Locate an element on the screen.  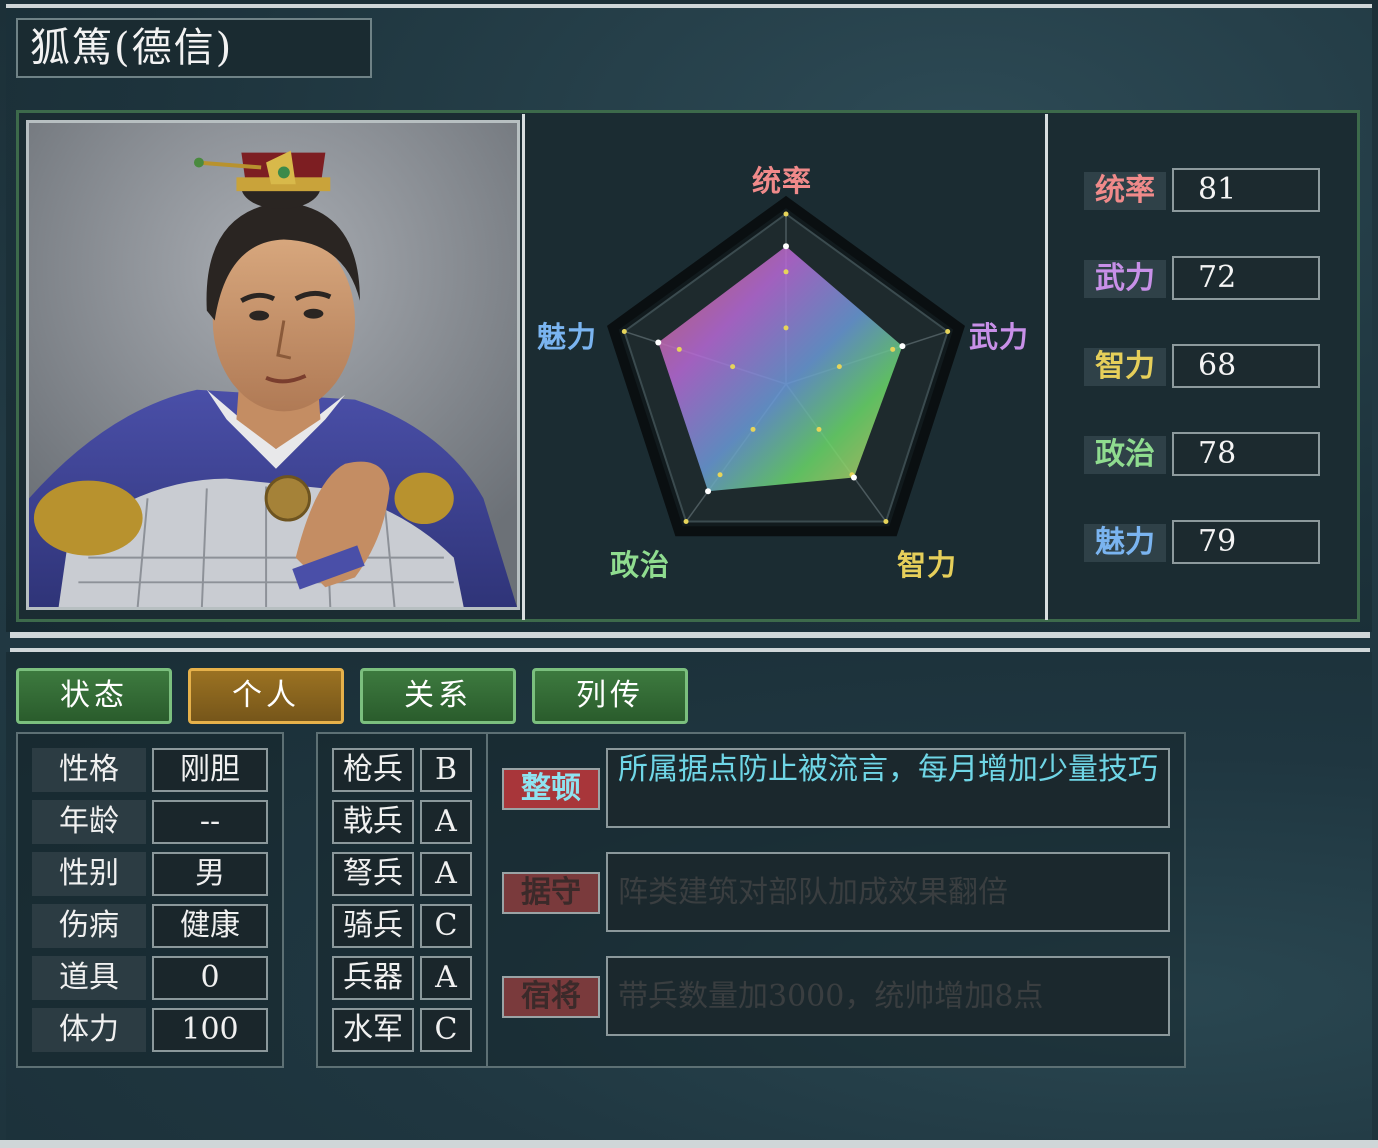
info-label: 性别 is located at coordinates (89, 874).